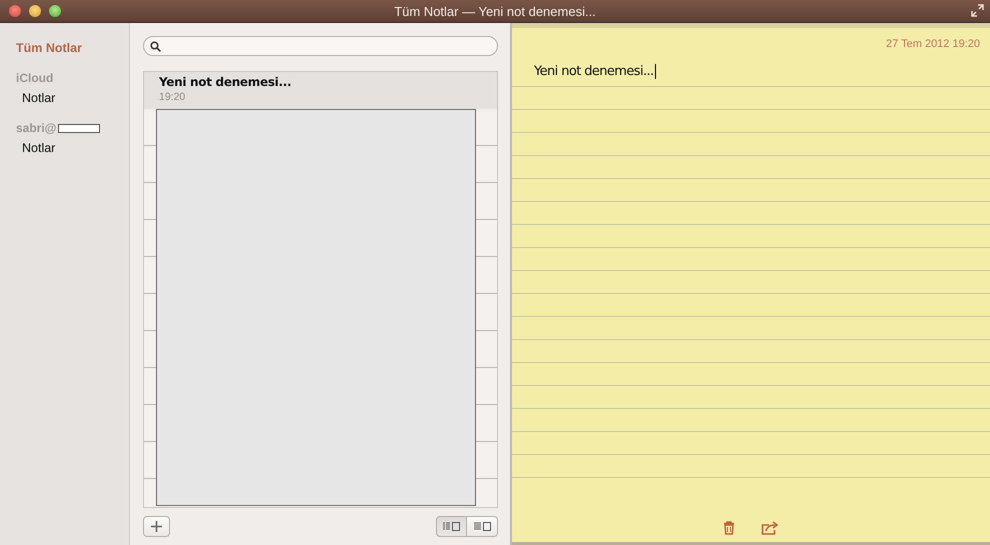 The image size is (990, 545). Describe the element at coordinates (320, 46) in the screenshot. I see `search-field` at that location.